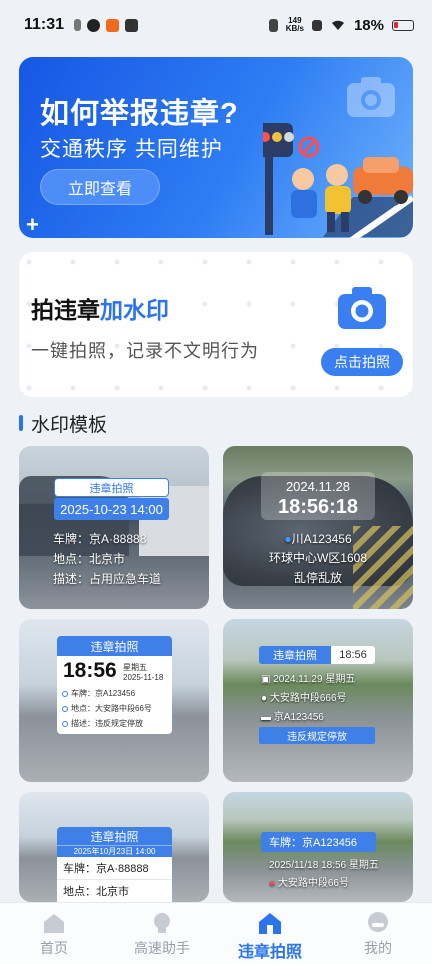  What do you see at coordinates (100, 187) in the screenshot?
I see `view-now-button: 立即查看` at bounding box center [100, 187].